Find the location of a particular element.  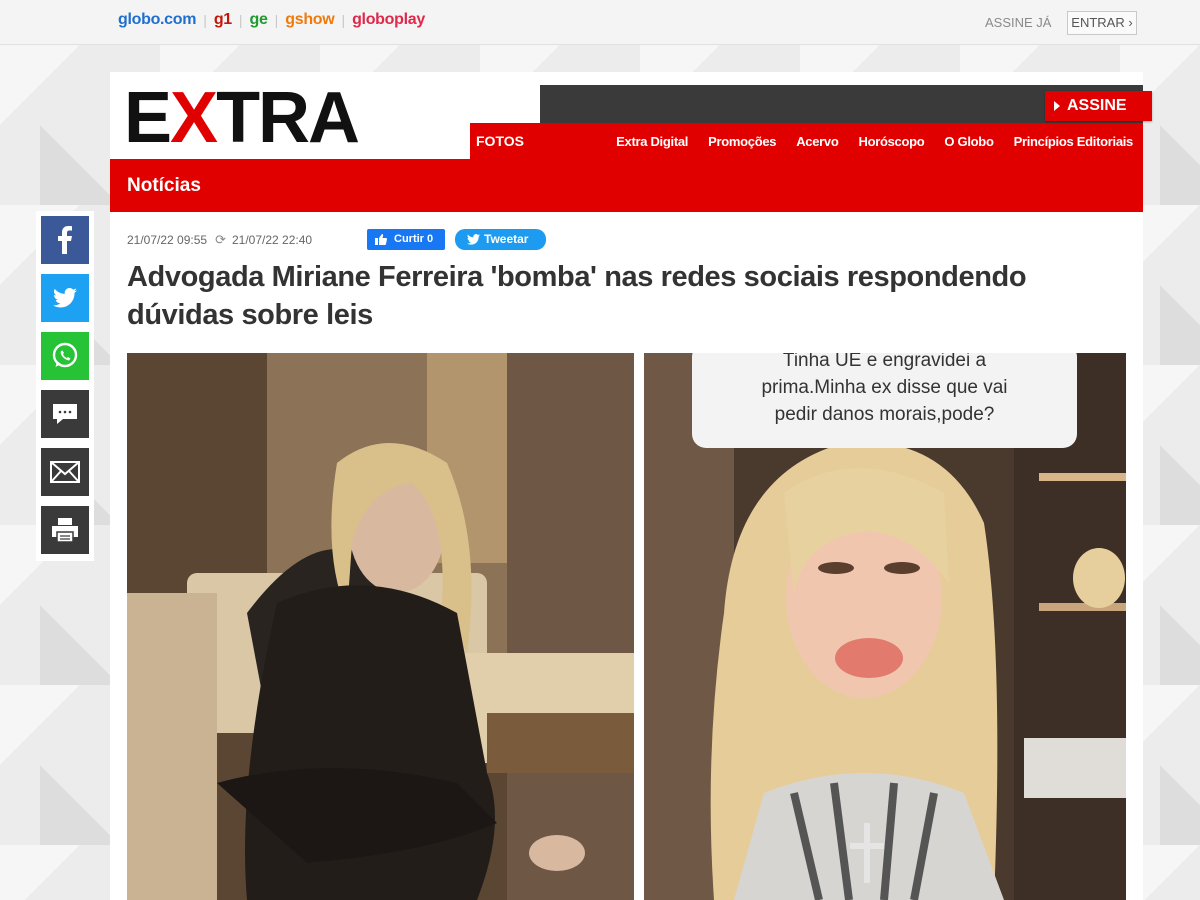

link-g1: g1 is located at coordinates (223, 20).